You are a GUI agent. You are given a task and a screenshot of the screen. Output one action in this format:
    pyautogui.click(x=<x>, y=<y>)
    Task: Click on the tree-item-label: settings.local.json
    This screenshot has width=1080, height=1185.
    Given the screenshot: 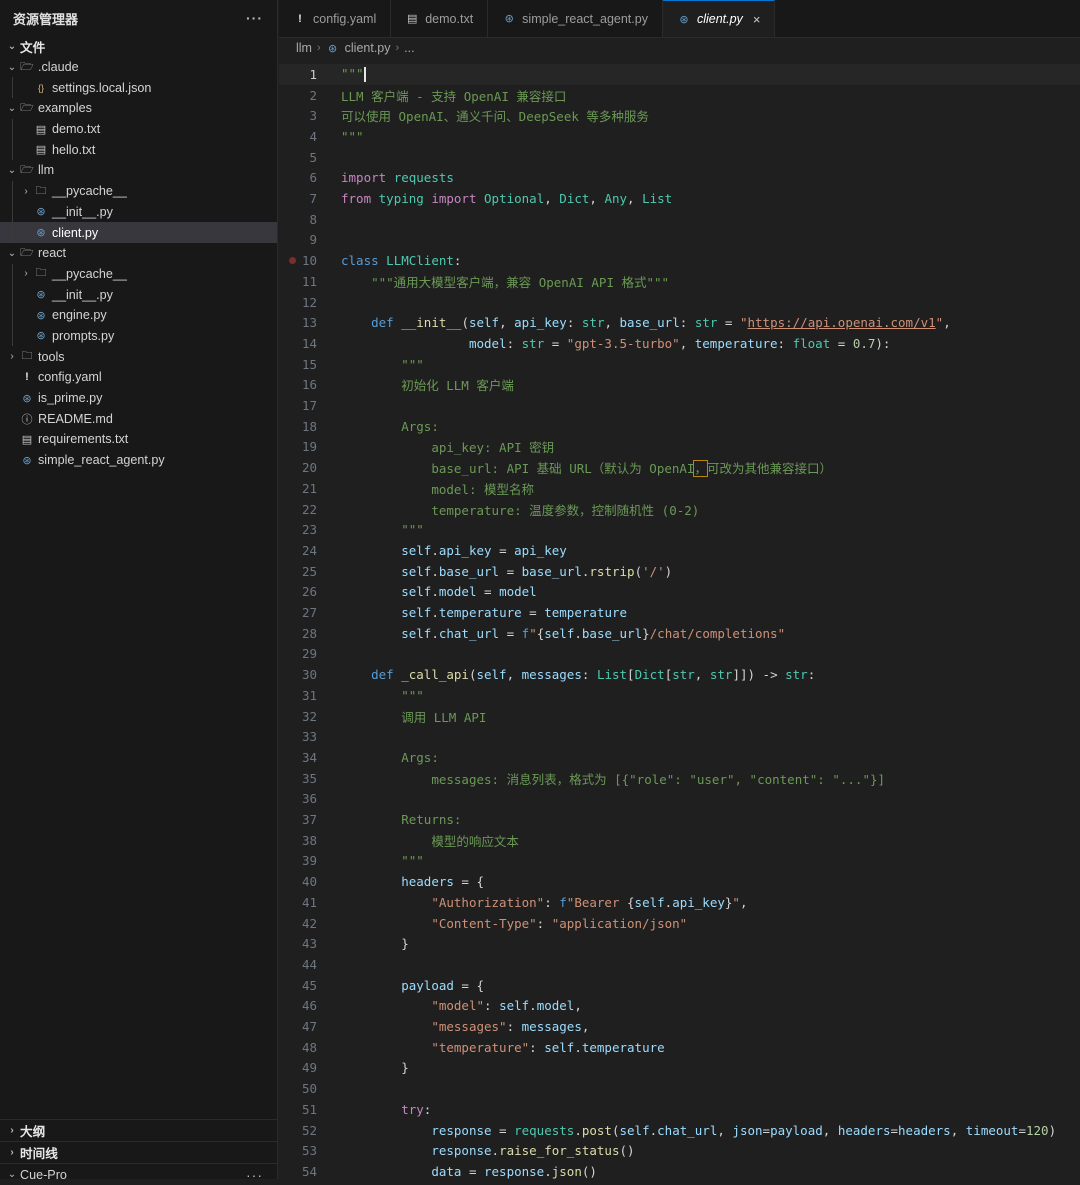 What is the action you would take?
    pyautogui.click(x=102, y=87)
    